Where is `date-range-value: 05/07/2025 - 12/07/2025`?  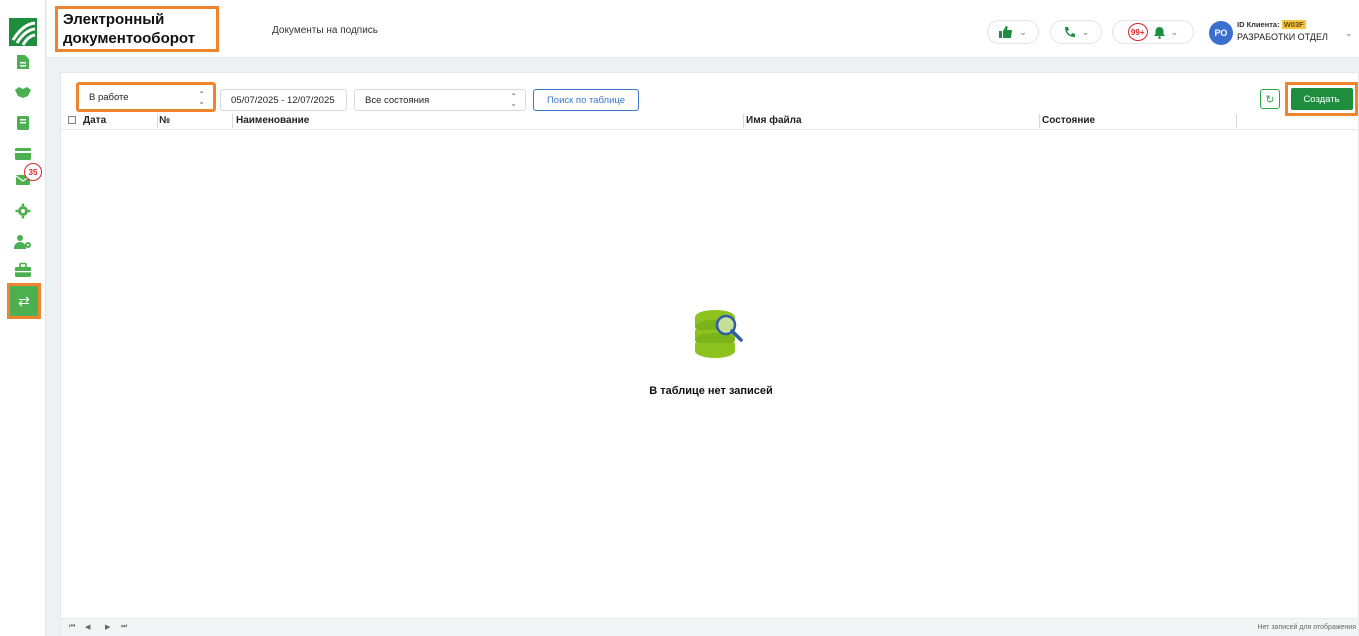
date-range-value: 05/07/2025 - 12/07/2025 is located at coordinates (283, 100).